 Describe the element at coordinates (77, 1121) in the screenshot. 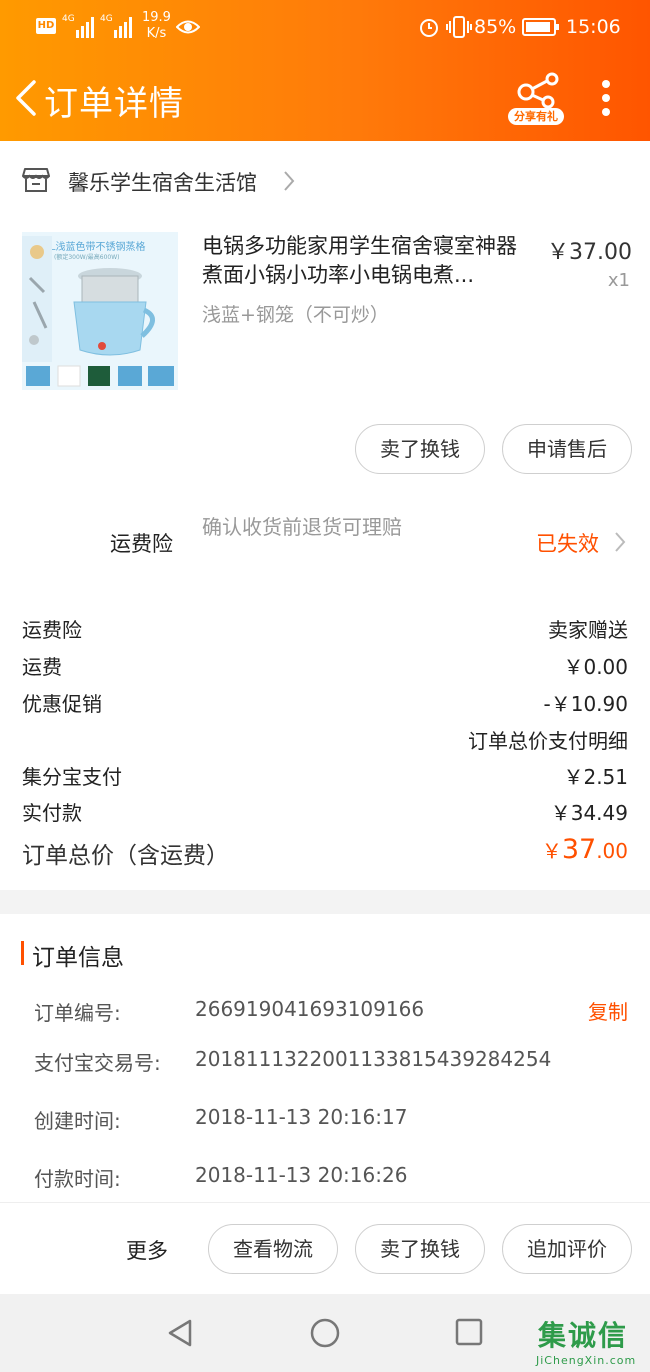

I see `created-time-label: 创建时间:` at that location.